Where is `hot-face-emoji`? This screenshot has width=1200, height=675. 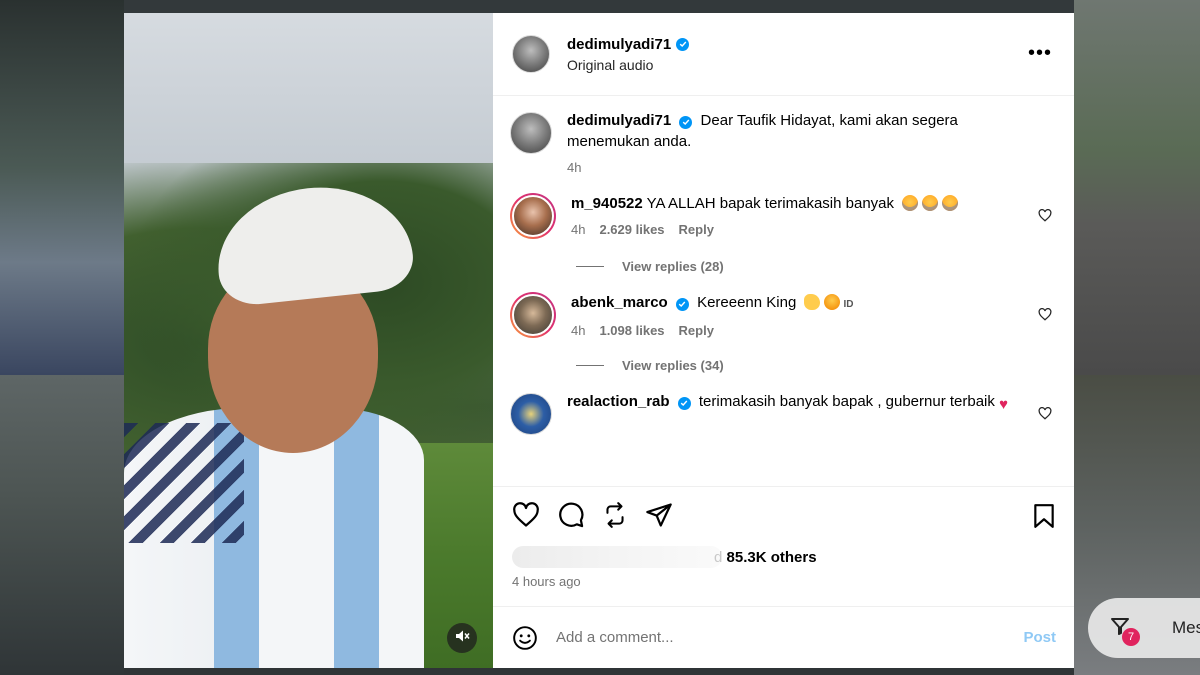 hot-face-emoji is located at coordinates (832, 302).